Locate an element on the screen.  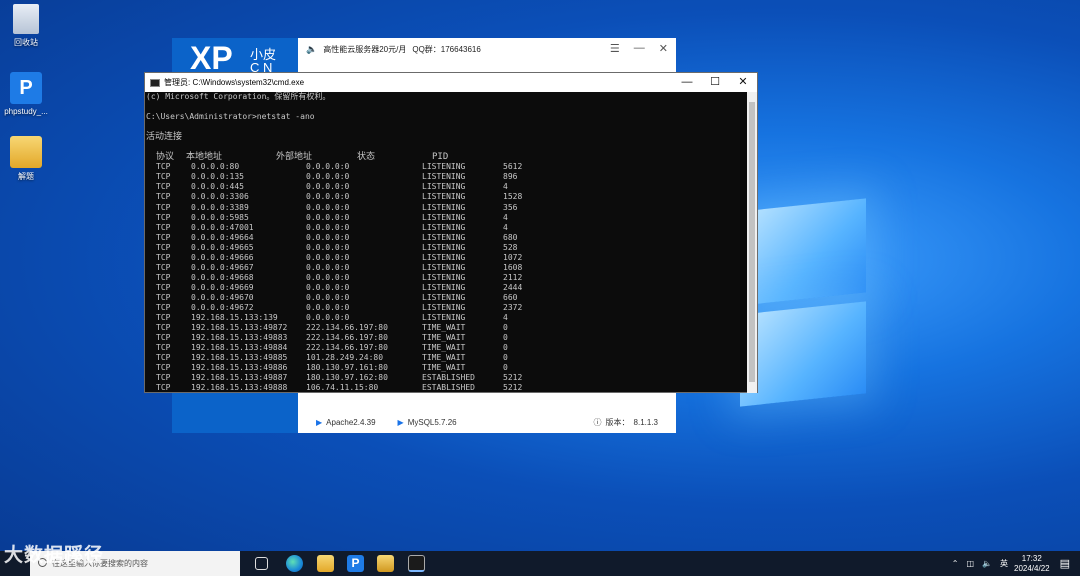
cmd-icon is located at coordinates (155, 82).